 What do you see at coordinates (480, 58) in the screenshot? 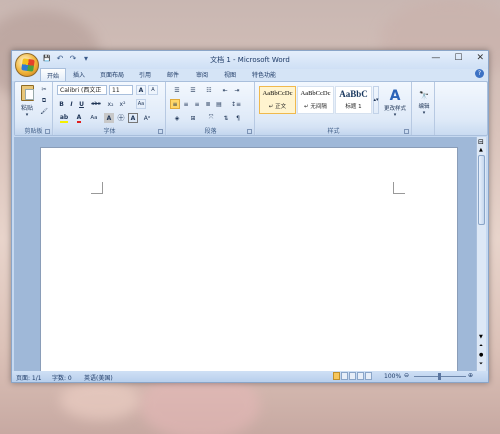
I see `close-button: ✕` at bounding box center [480, 58].